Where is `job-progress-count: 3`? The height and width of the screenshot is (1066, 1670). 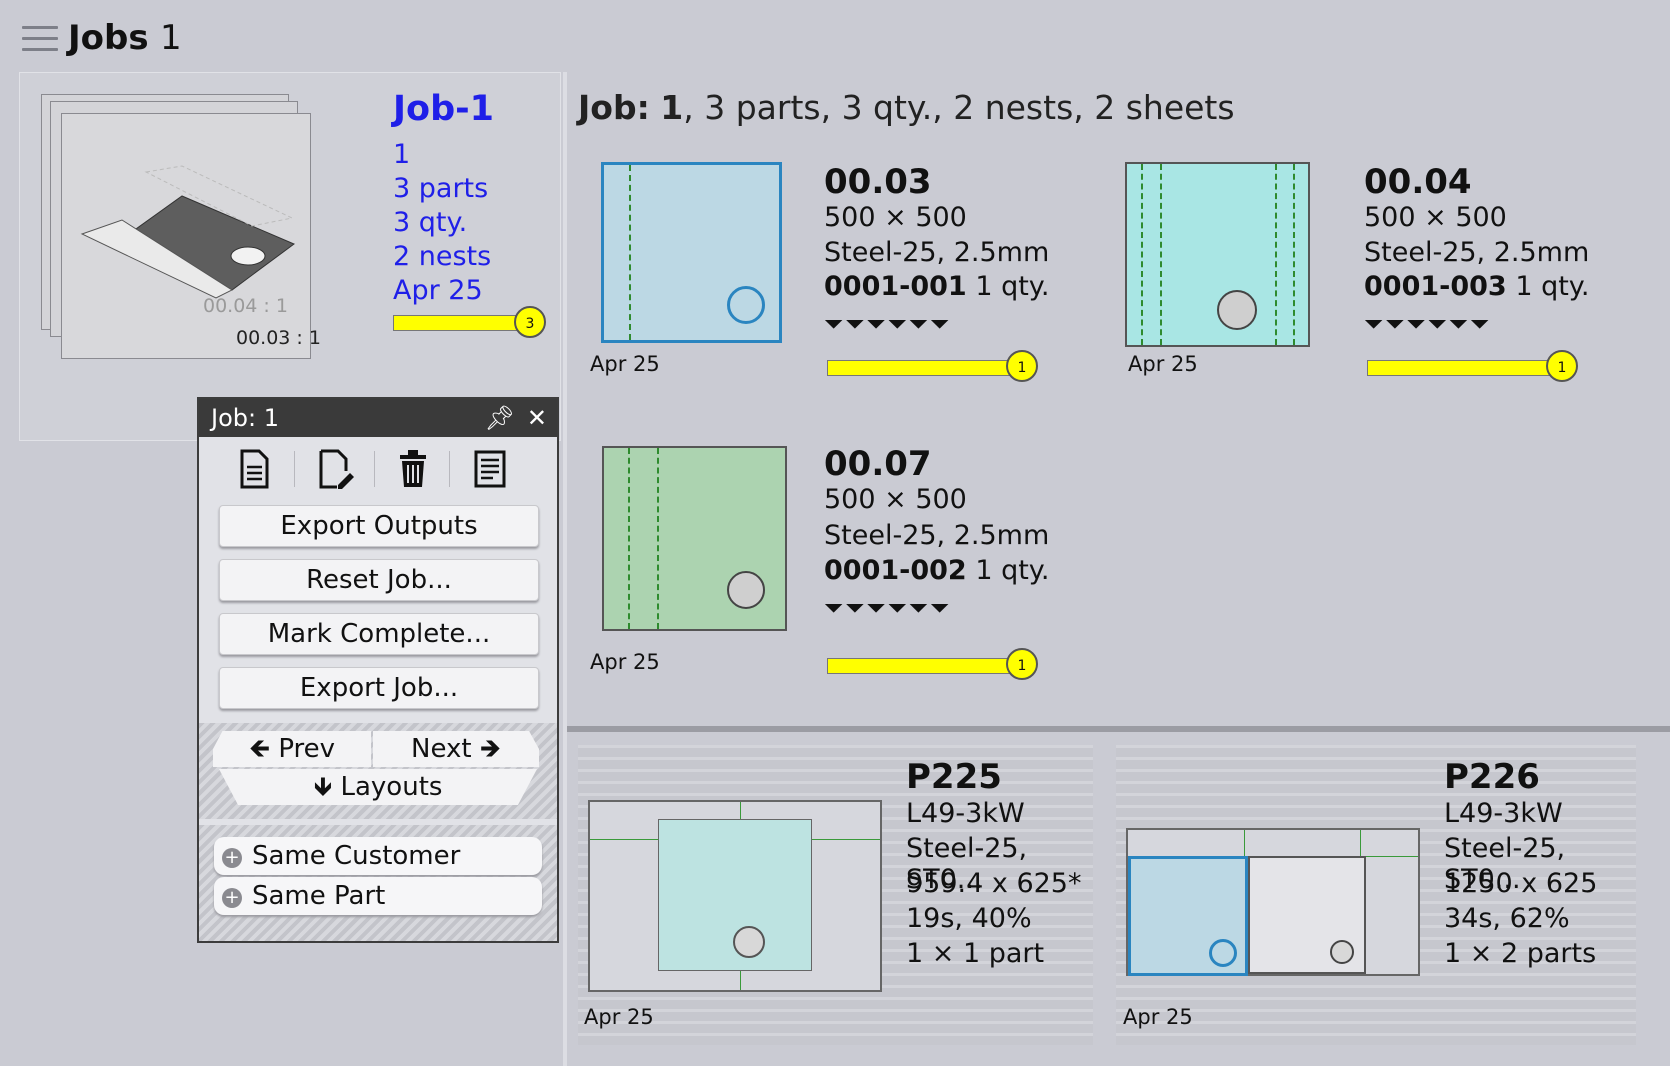 job-progress-count: 3 is located at coordinates (530, 322).